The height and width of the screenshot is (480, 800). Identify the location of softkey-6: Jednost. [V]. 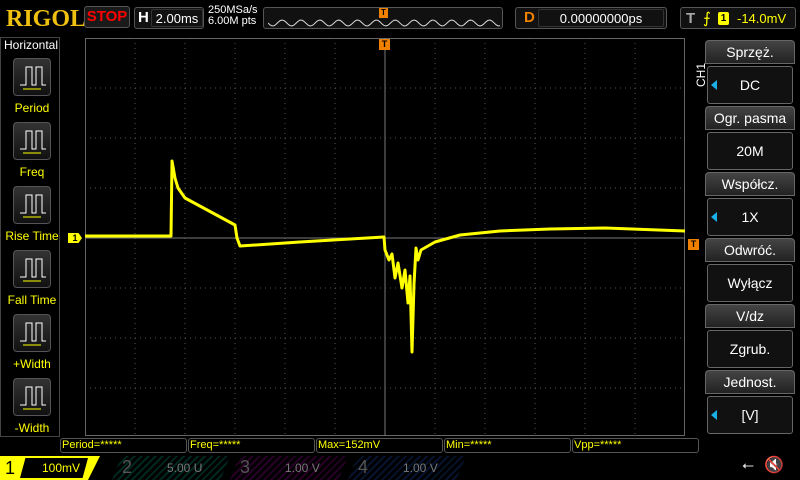
(750, 402).